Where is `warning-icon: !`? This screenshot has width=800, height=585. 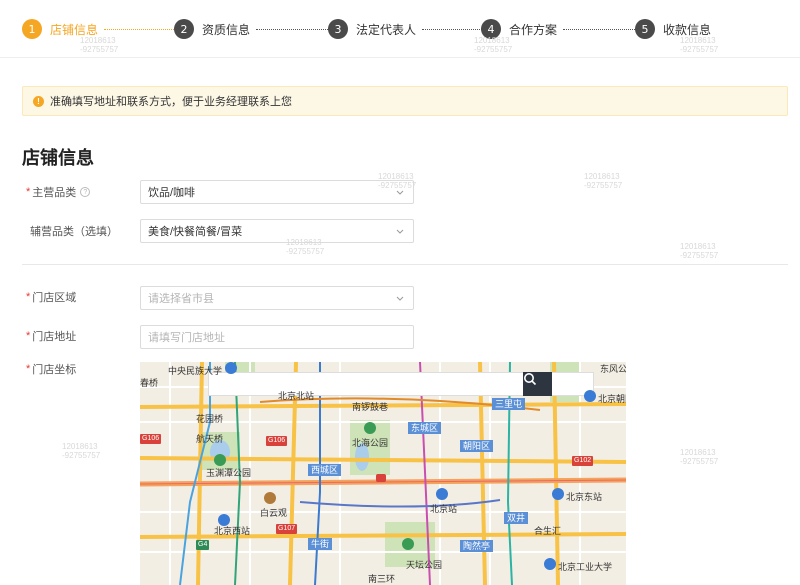
warning-icon: ! is located at coordinates (38, 101).